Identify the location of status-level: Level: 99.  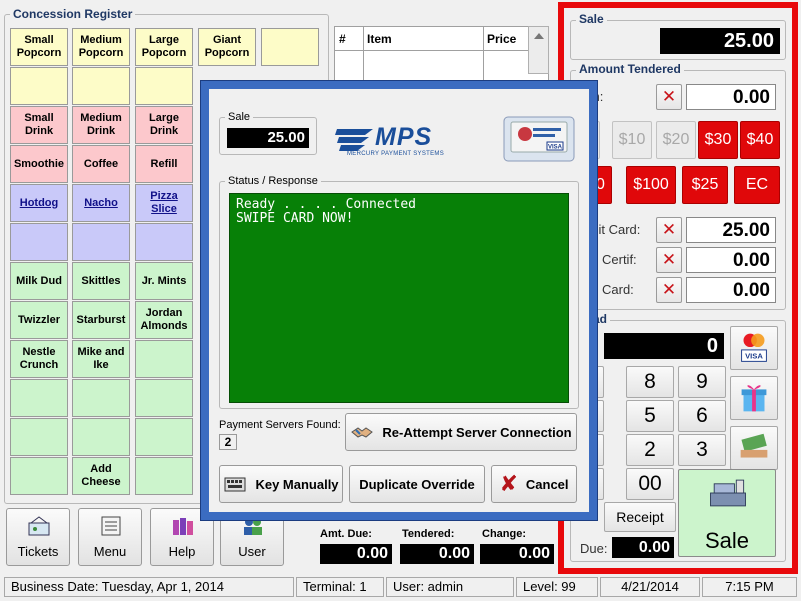
(557, 587).